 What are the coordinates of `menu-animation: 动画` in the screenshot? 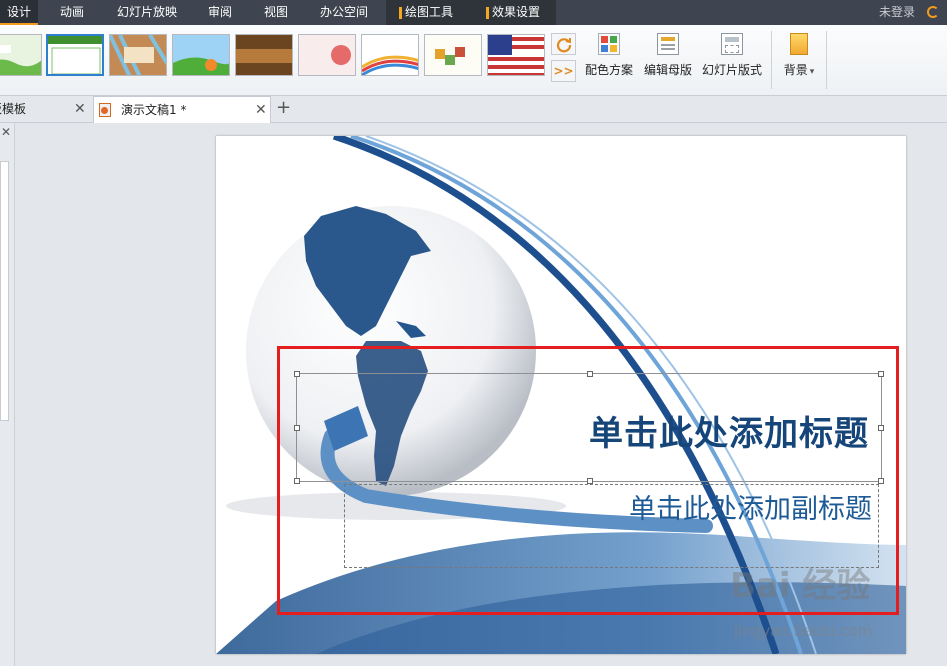 It's located at (72, 12).